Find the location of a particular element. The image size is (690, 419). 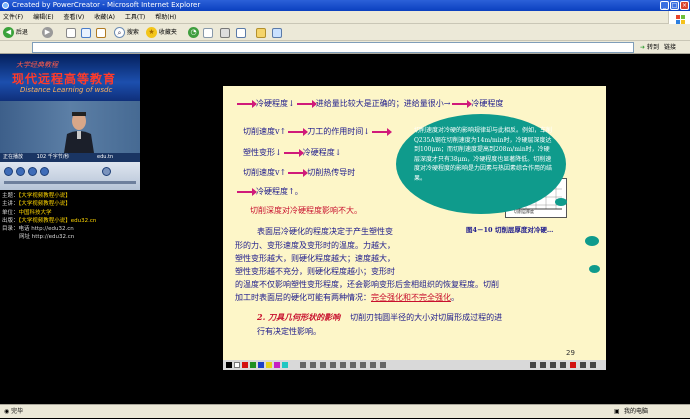

stop-icon is located at coordinates (71, 32).